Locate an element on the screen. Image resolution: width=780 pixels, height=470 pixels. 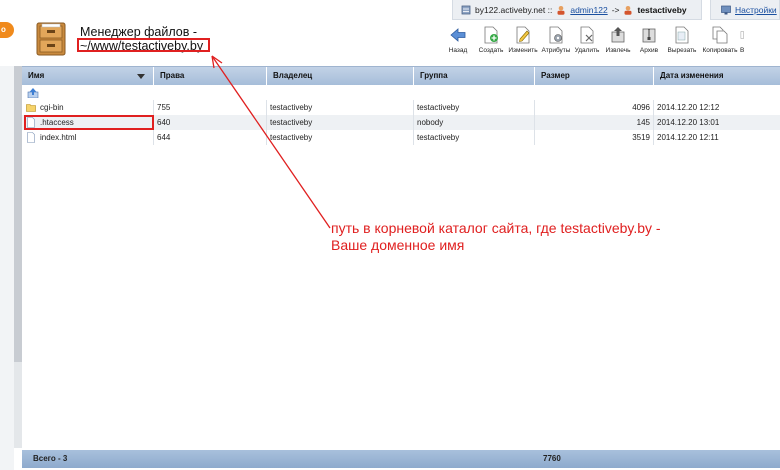
attributes-label: Атрибуты is located at coordinates (556, 50).